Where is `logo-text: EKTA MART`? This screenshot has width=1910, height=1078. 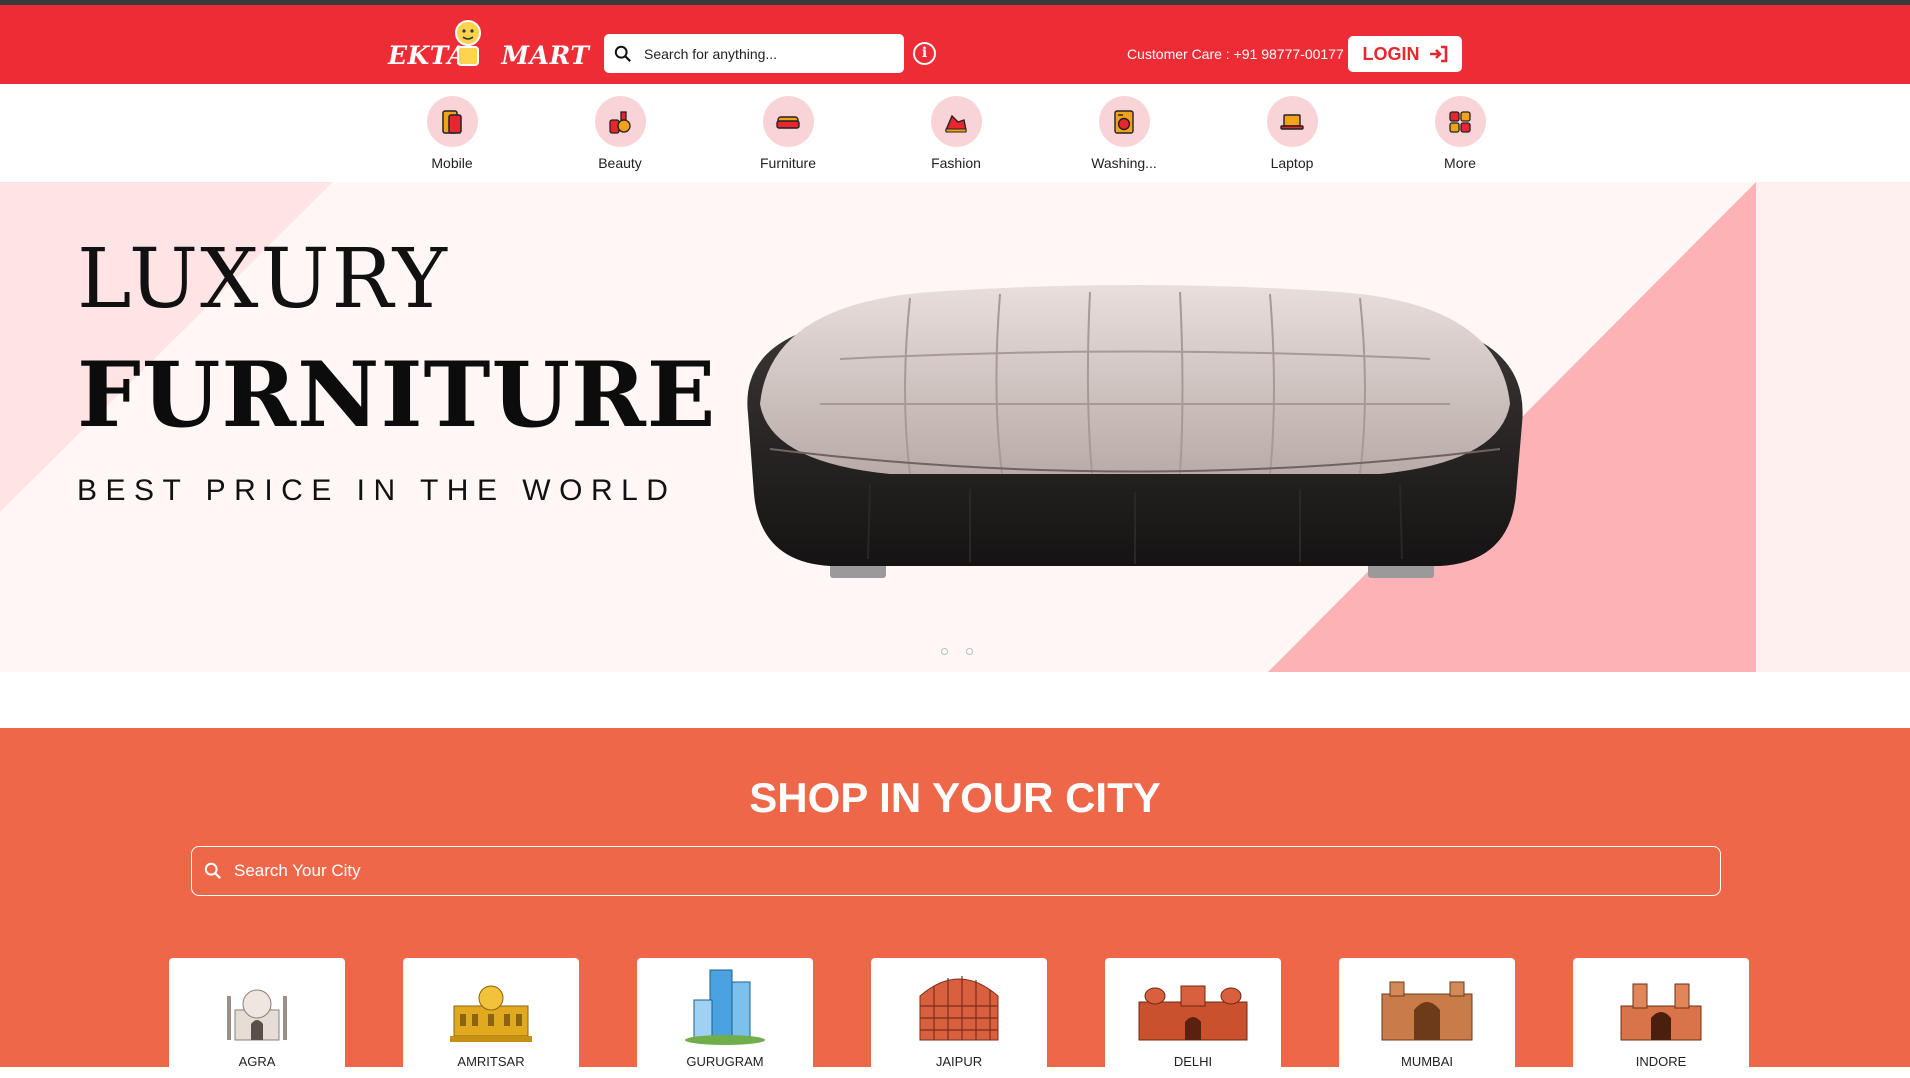
logo-text: EKTA MART is located at coordinates (488, 55).